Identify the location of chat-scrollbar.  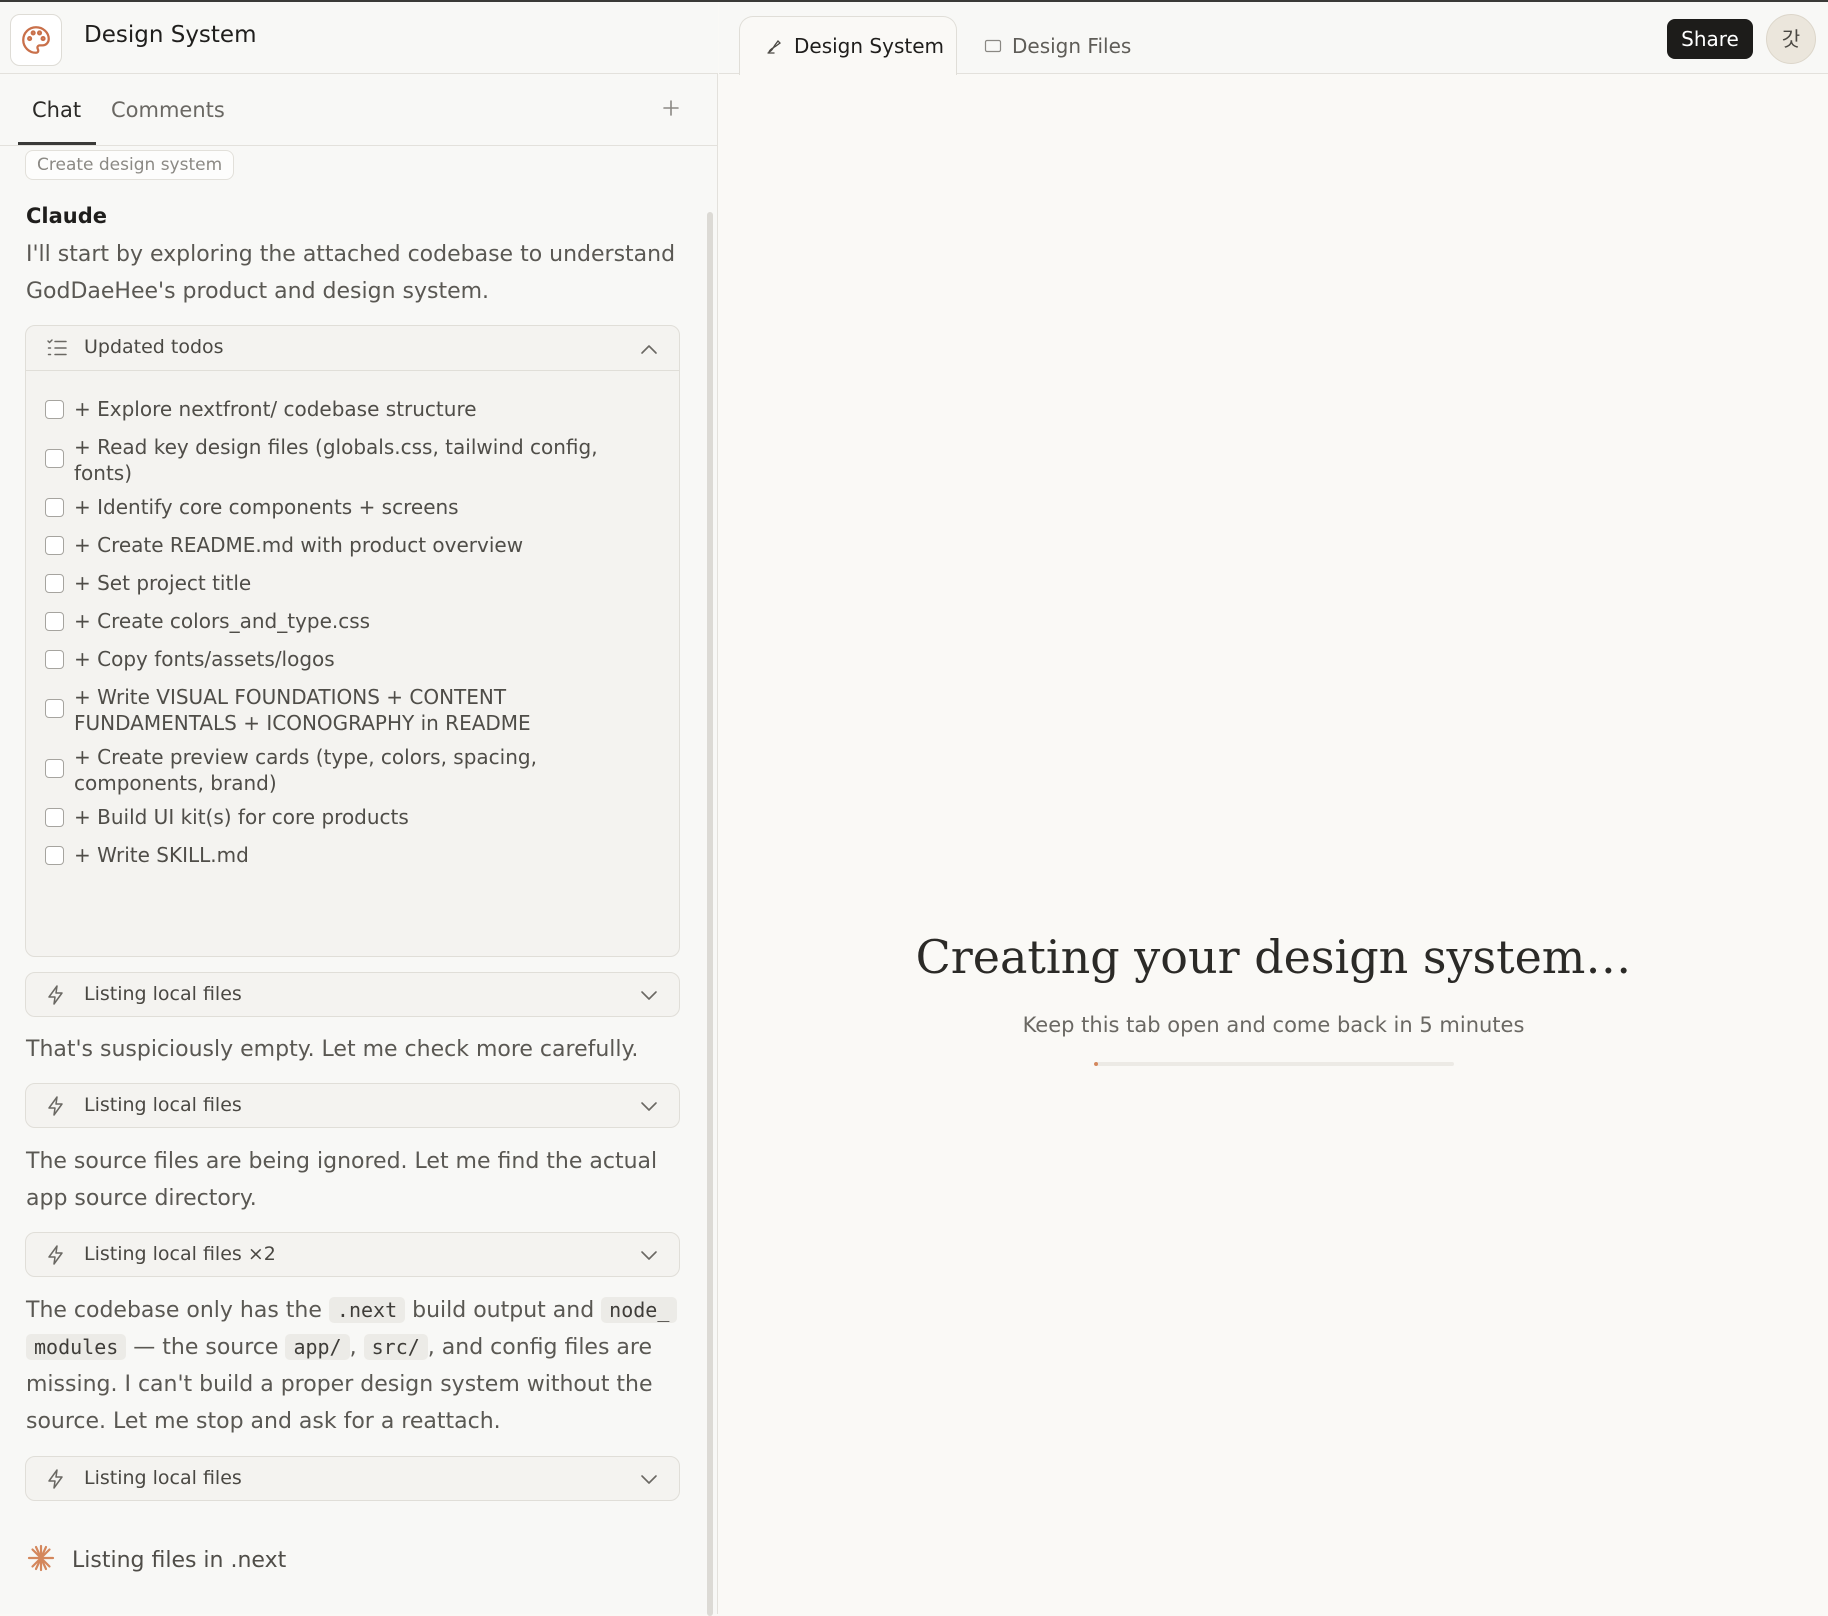
(710, 914).